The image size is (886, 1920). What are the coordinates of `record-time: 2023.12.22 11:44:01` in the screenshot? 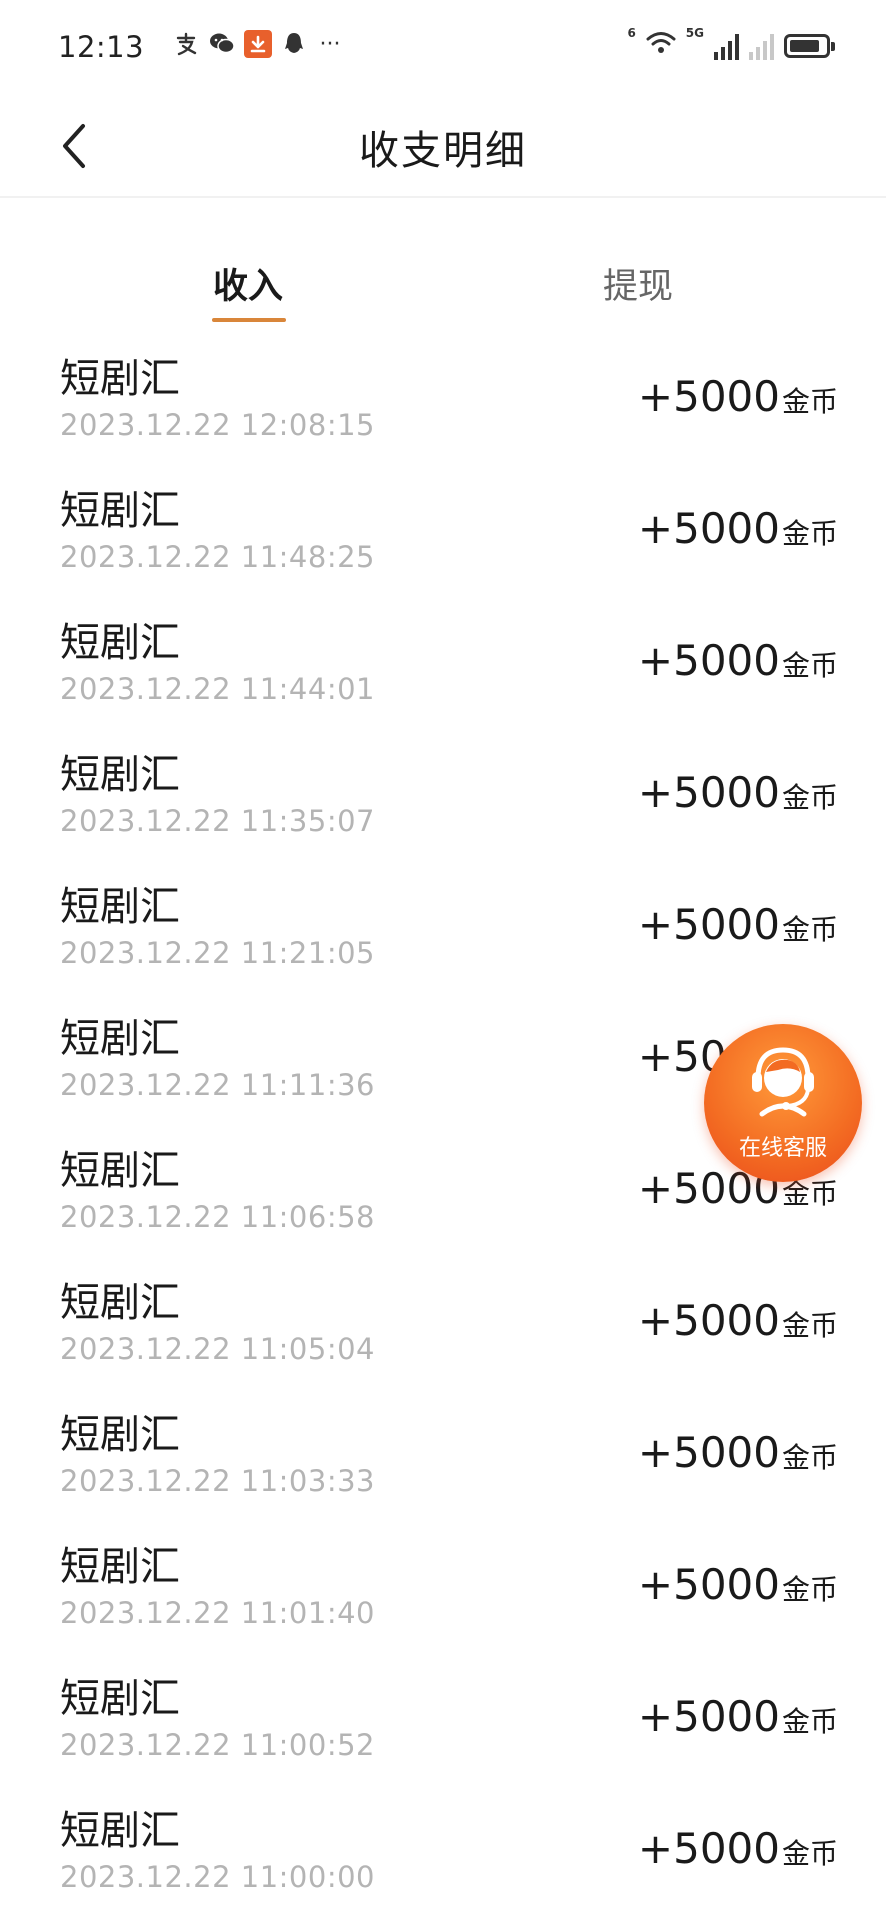 It's located at (218, 689).